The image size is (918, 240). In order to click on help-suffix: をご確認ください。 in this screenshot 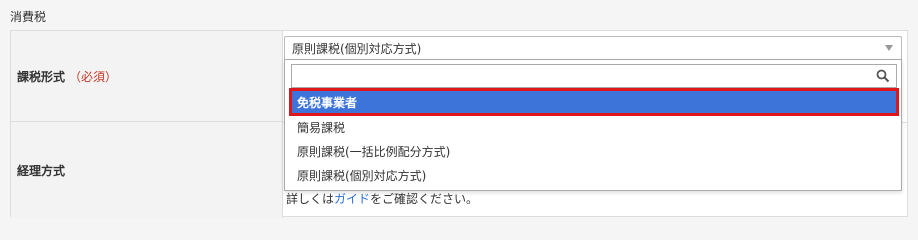, I will do `click(424, 199)`.